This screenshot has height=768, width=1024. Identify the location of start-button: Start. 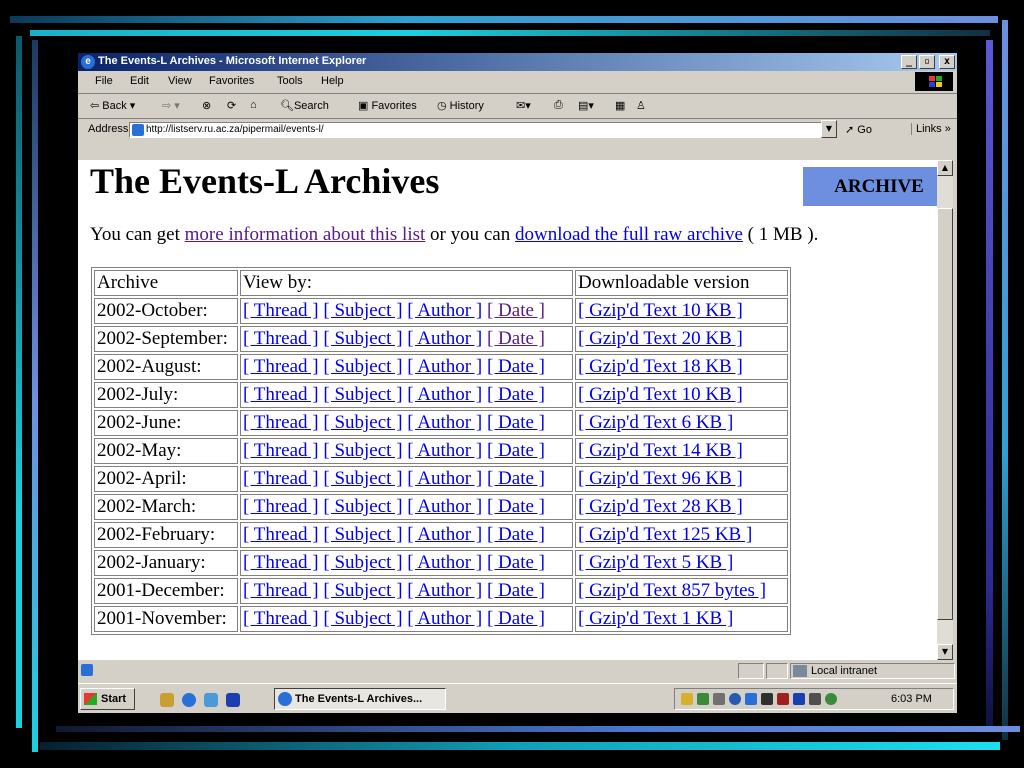
(107, 699).